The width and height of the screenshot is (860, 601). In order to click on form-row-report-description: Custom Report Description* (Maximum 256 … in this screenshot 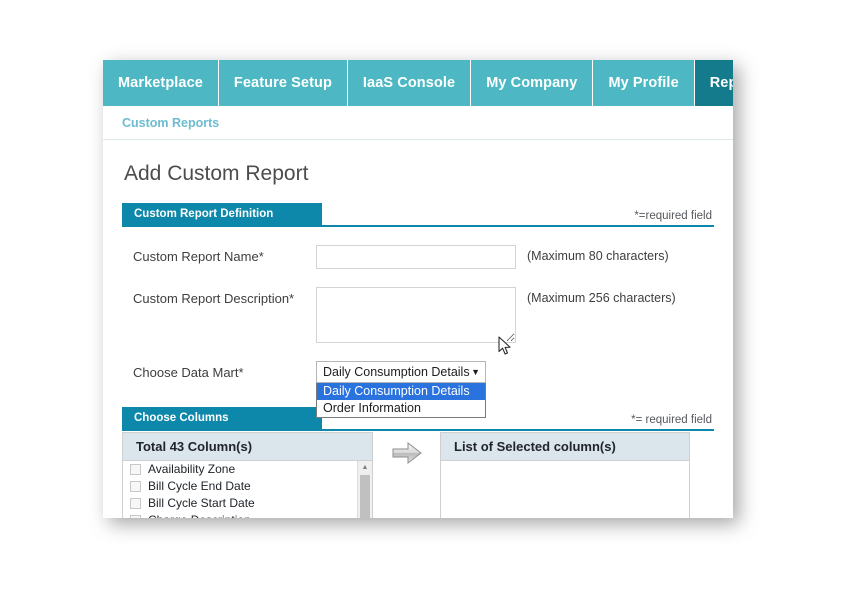, I will do `click(418, 315)`.